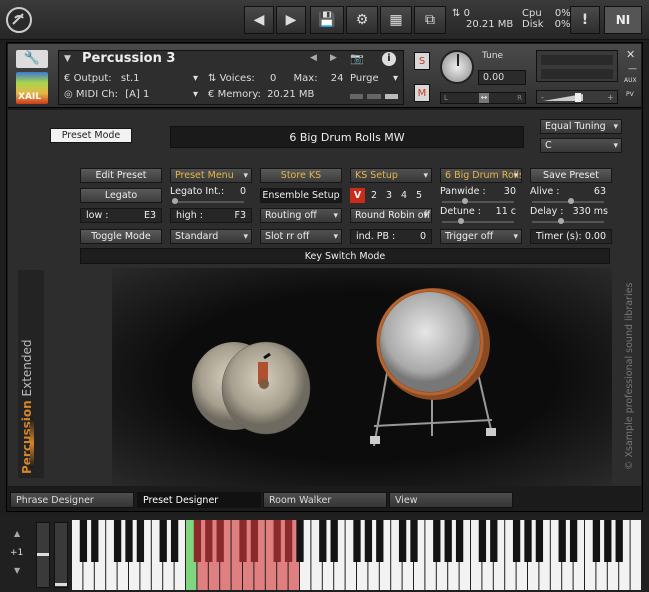 This screenshot has height=592, width=649. I want to click on max-value: 24, so click(337, 78).